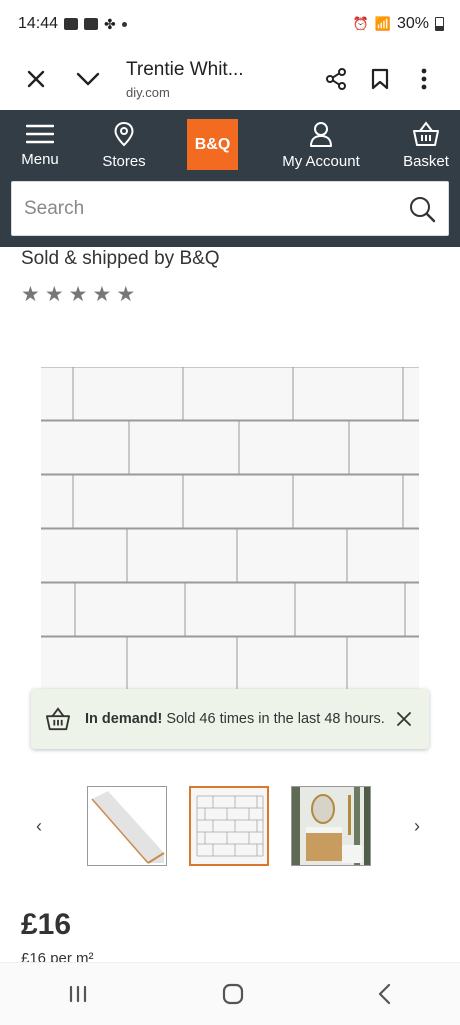  I want to click on bathroom-thumbnail, so click(331, 826).